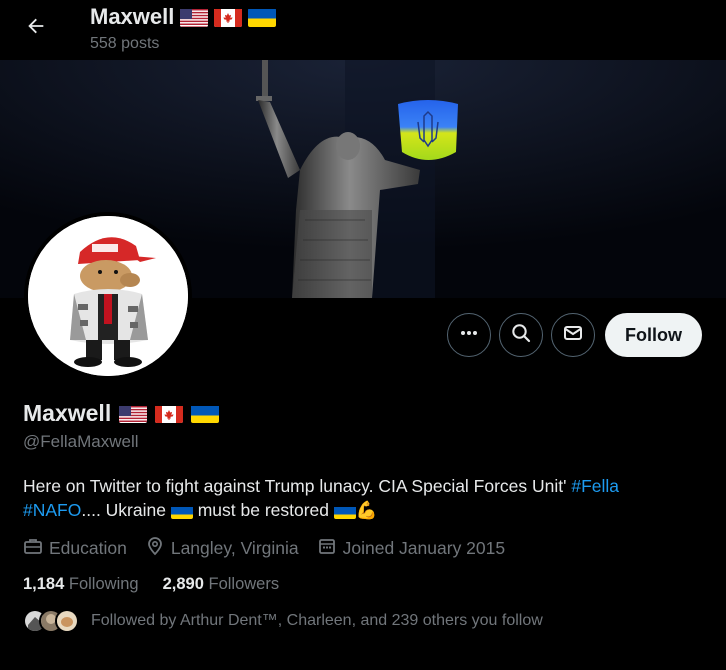 The image size is (726, 670). I want to click on following-link: 1,184 Following, so click(81, 584).